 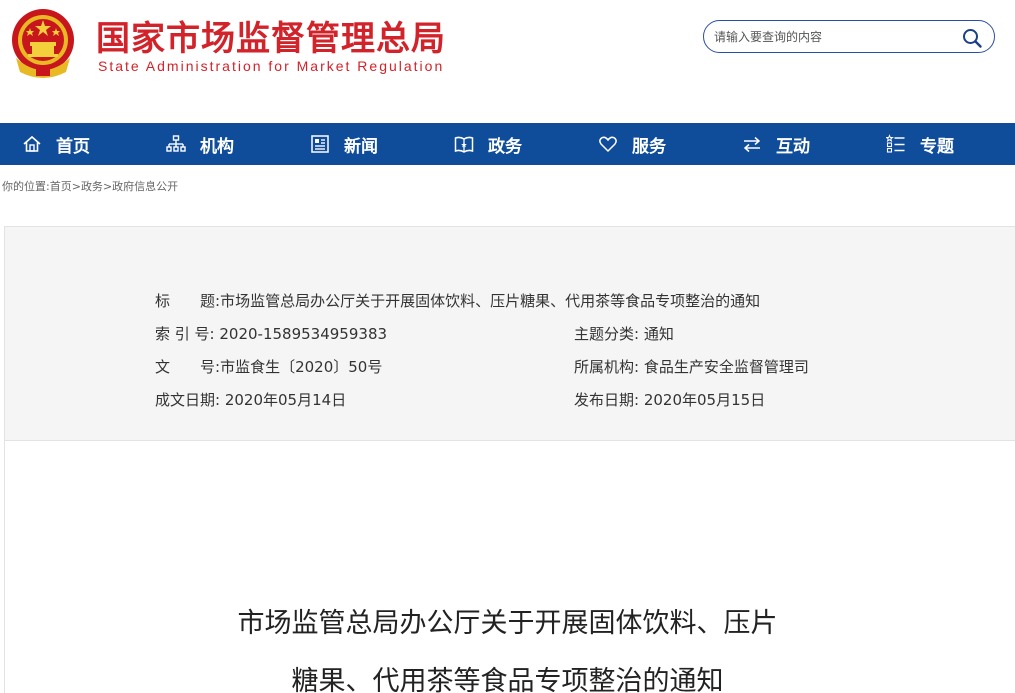 I want to click on nav-item-topics: 专题, so click(x=936, y=144).